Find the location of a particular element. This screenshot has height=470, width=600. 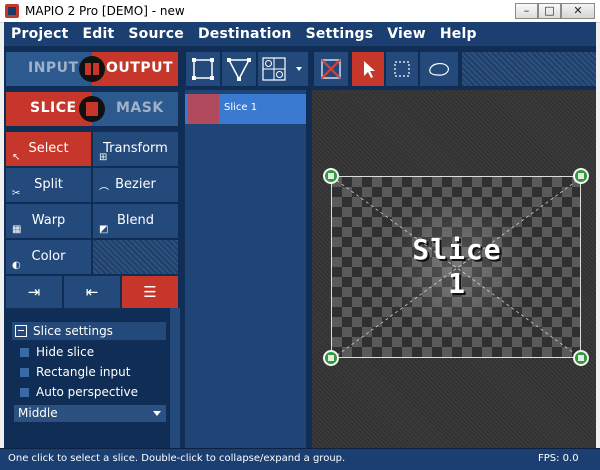

tab-output-list: ⇤ is located at coordinates (92, 292).